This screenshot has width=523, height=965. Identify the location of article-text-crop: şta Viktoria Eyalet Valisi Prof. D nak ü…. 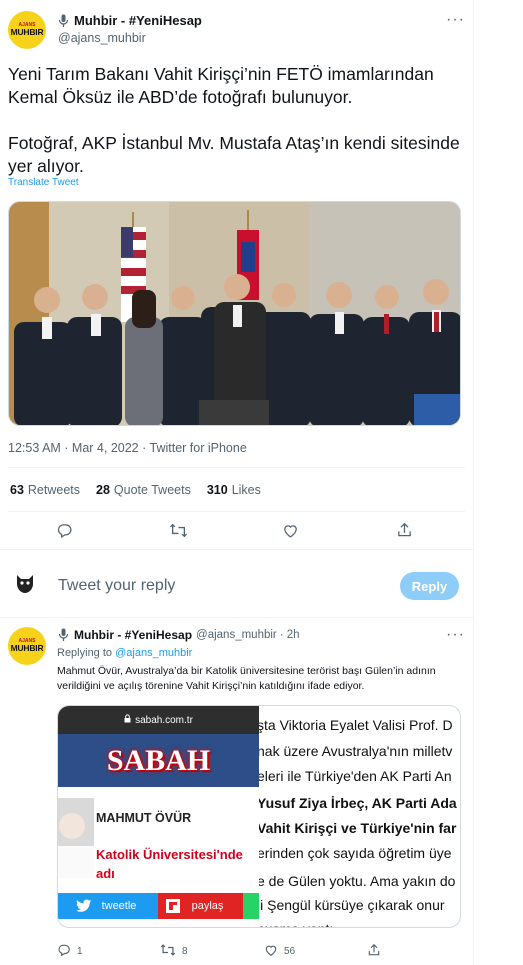
(359, 816).